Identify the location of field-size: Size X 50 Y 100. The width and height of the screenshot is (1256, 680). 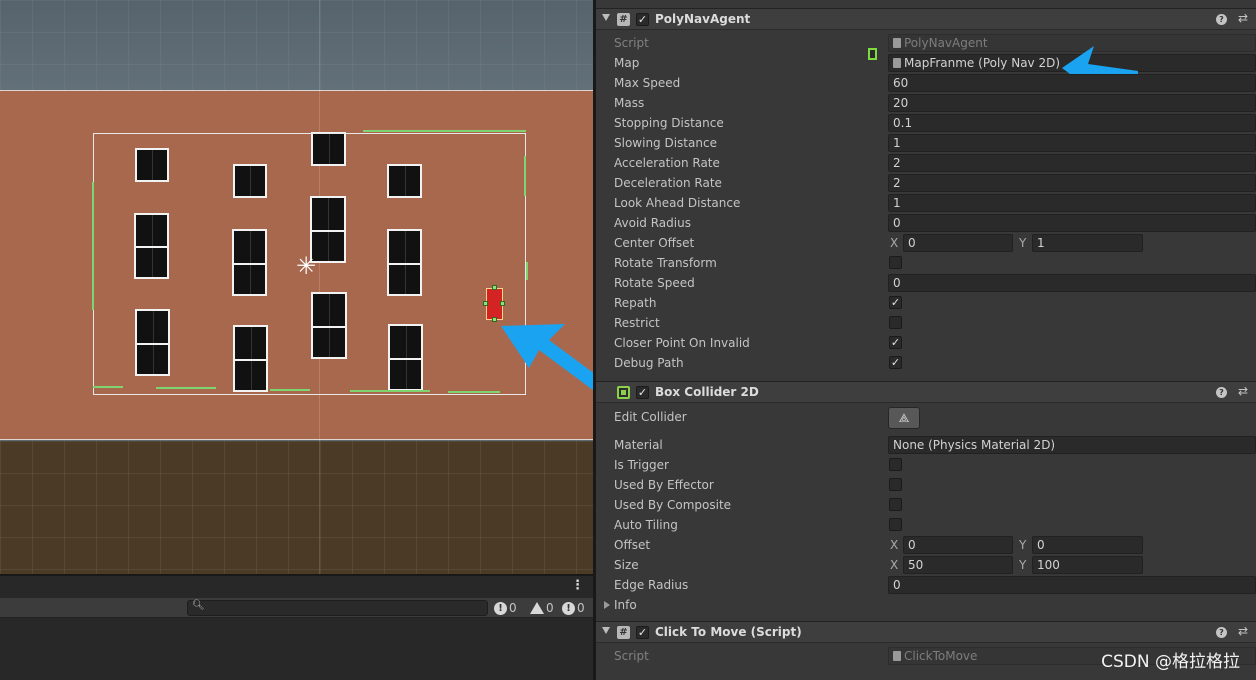
(926, 565).